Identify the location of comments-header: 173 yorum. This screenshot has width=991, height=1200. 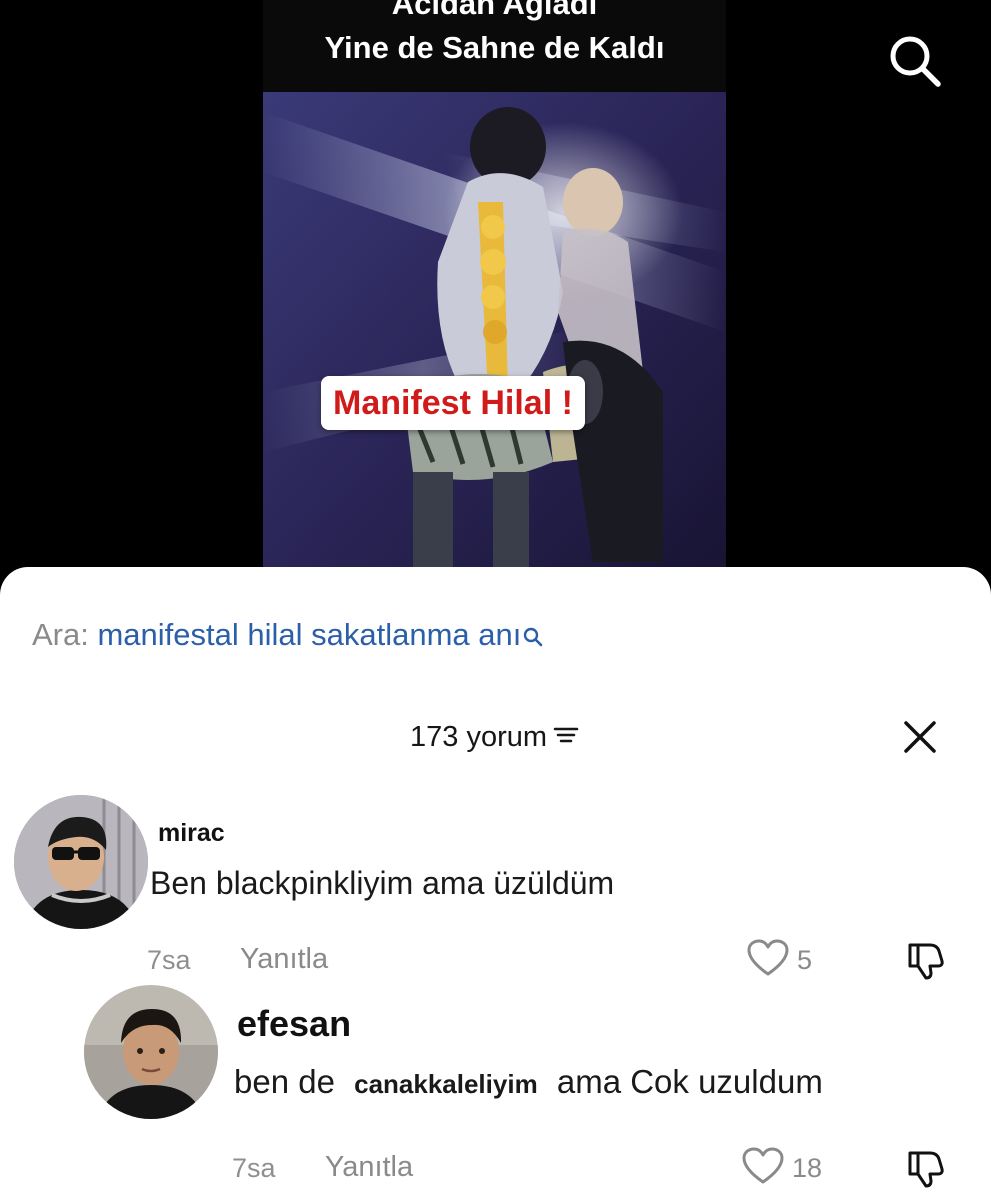
(495, 737).